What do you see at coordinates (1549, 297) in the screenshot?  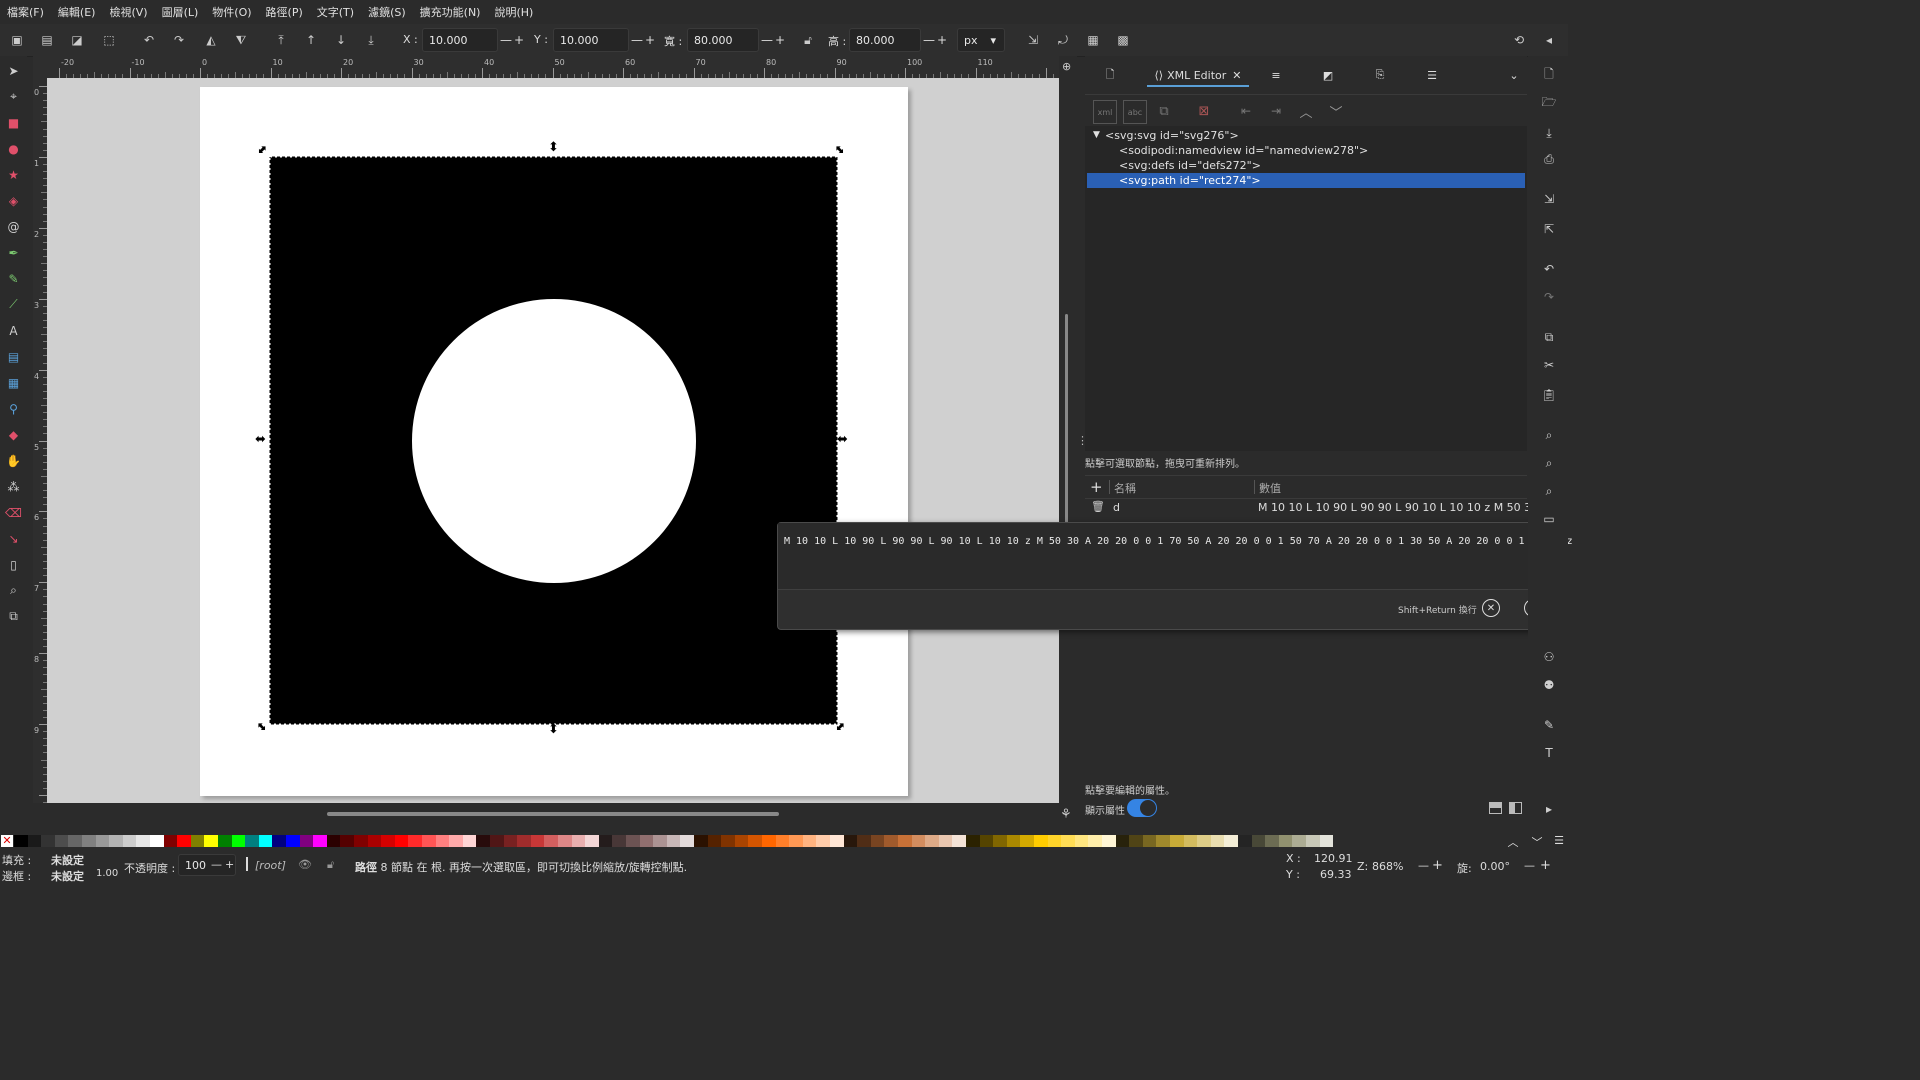 I see `redo-icon: ↷` at bounding box center [1549, 297].